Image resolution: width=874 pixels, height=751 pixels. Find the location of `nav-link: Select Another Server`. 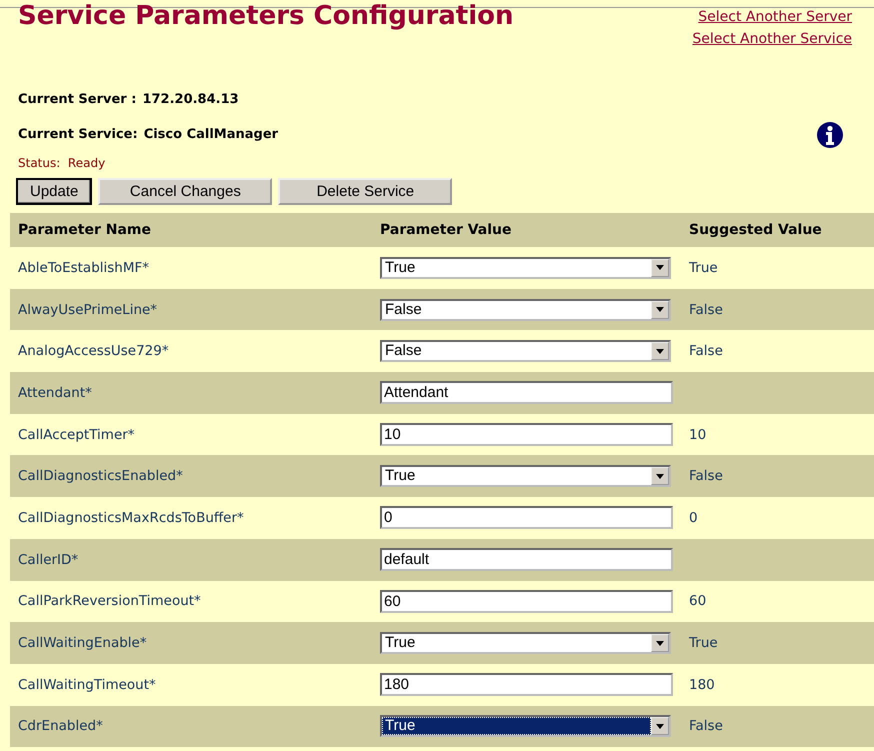

nav-link: Select Another Server is located at coordinates (775, 17).